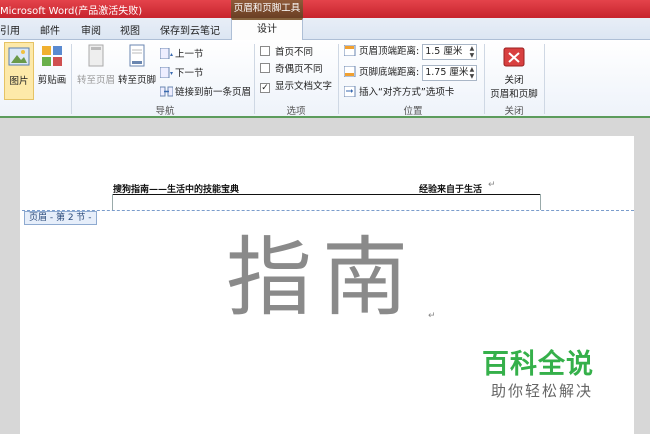  I want to click on context-tool-title: 页眉和页脚工具, so click(267, 9).